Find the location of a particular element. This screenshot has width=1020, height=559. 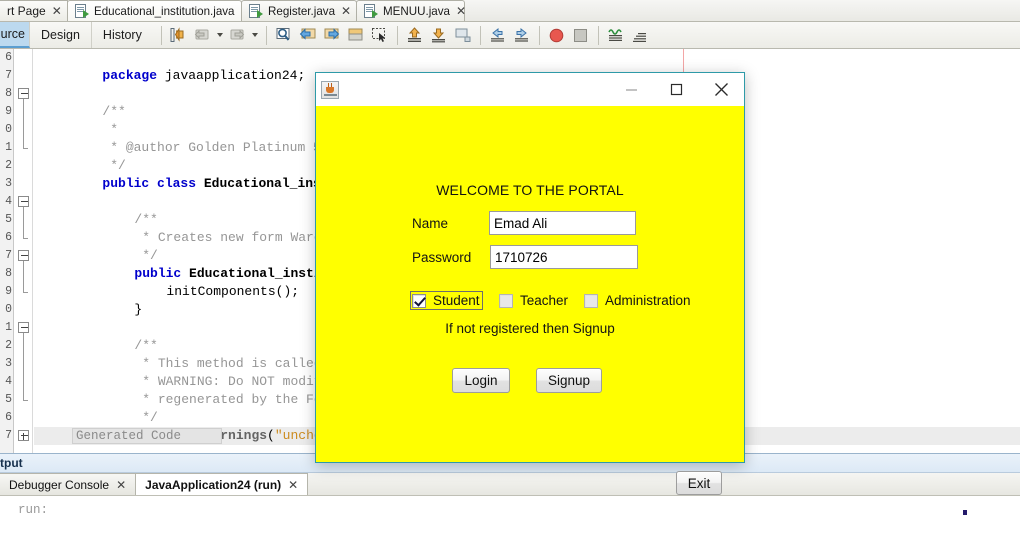

next-edit-icon is located at coordinates (332, 35).